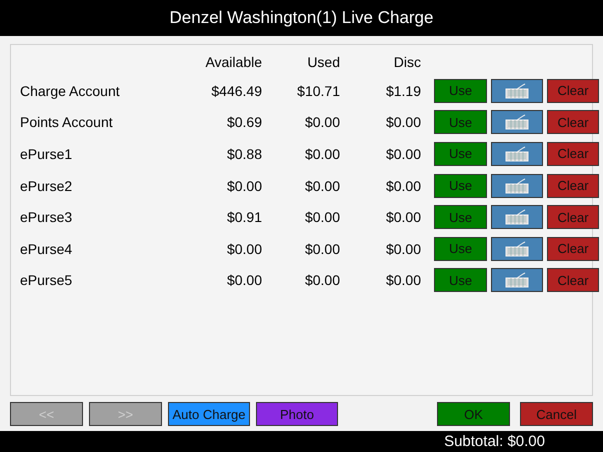  Describe the element at coordinates (244, 217) in the screenshot. I see `table-cell-text: $0.91` at that location.